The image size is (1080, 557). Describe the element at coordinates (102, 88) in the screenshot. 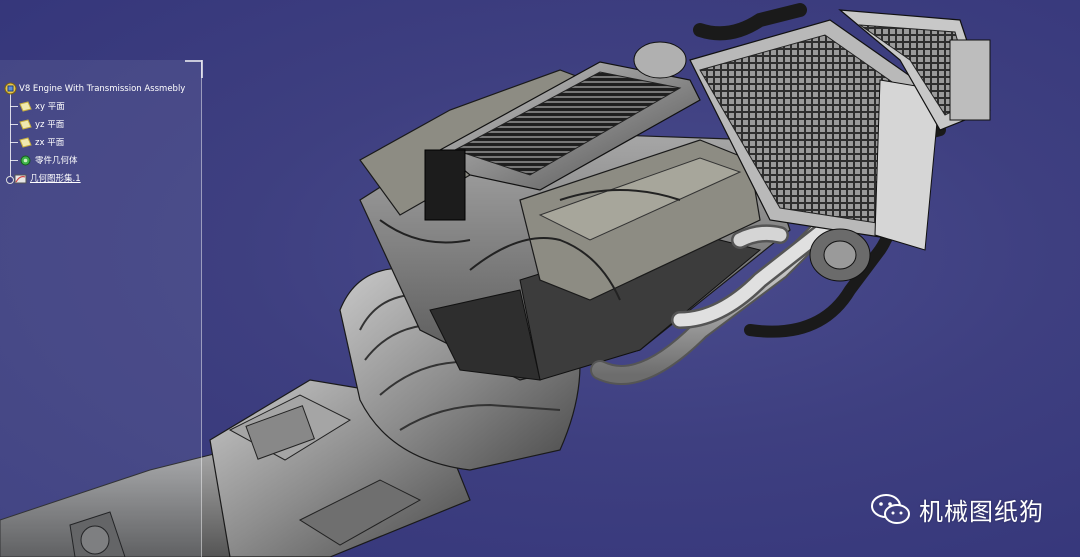

I see `tree-root-label: V8 Engine With Transmission Assmebly` at that location.